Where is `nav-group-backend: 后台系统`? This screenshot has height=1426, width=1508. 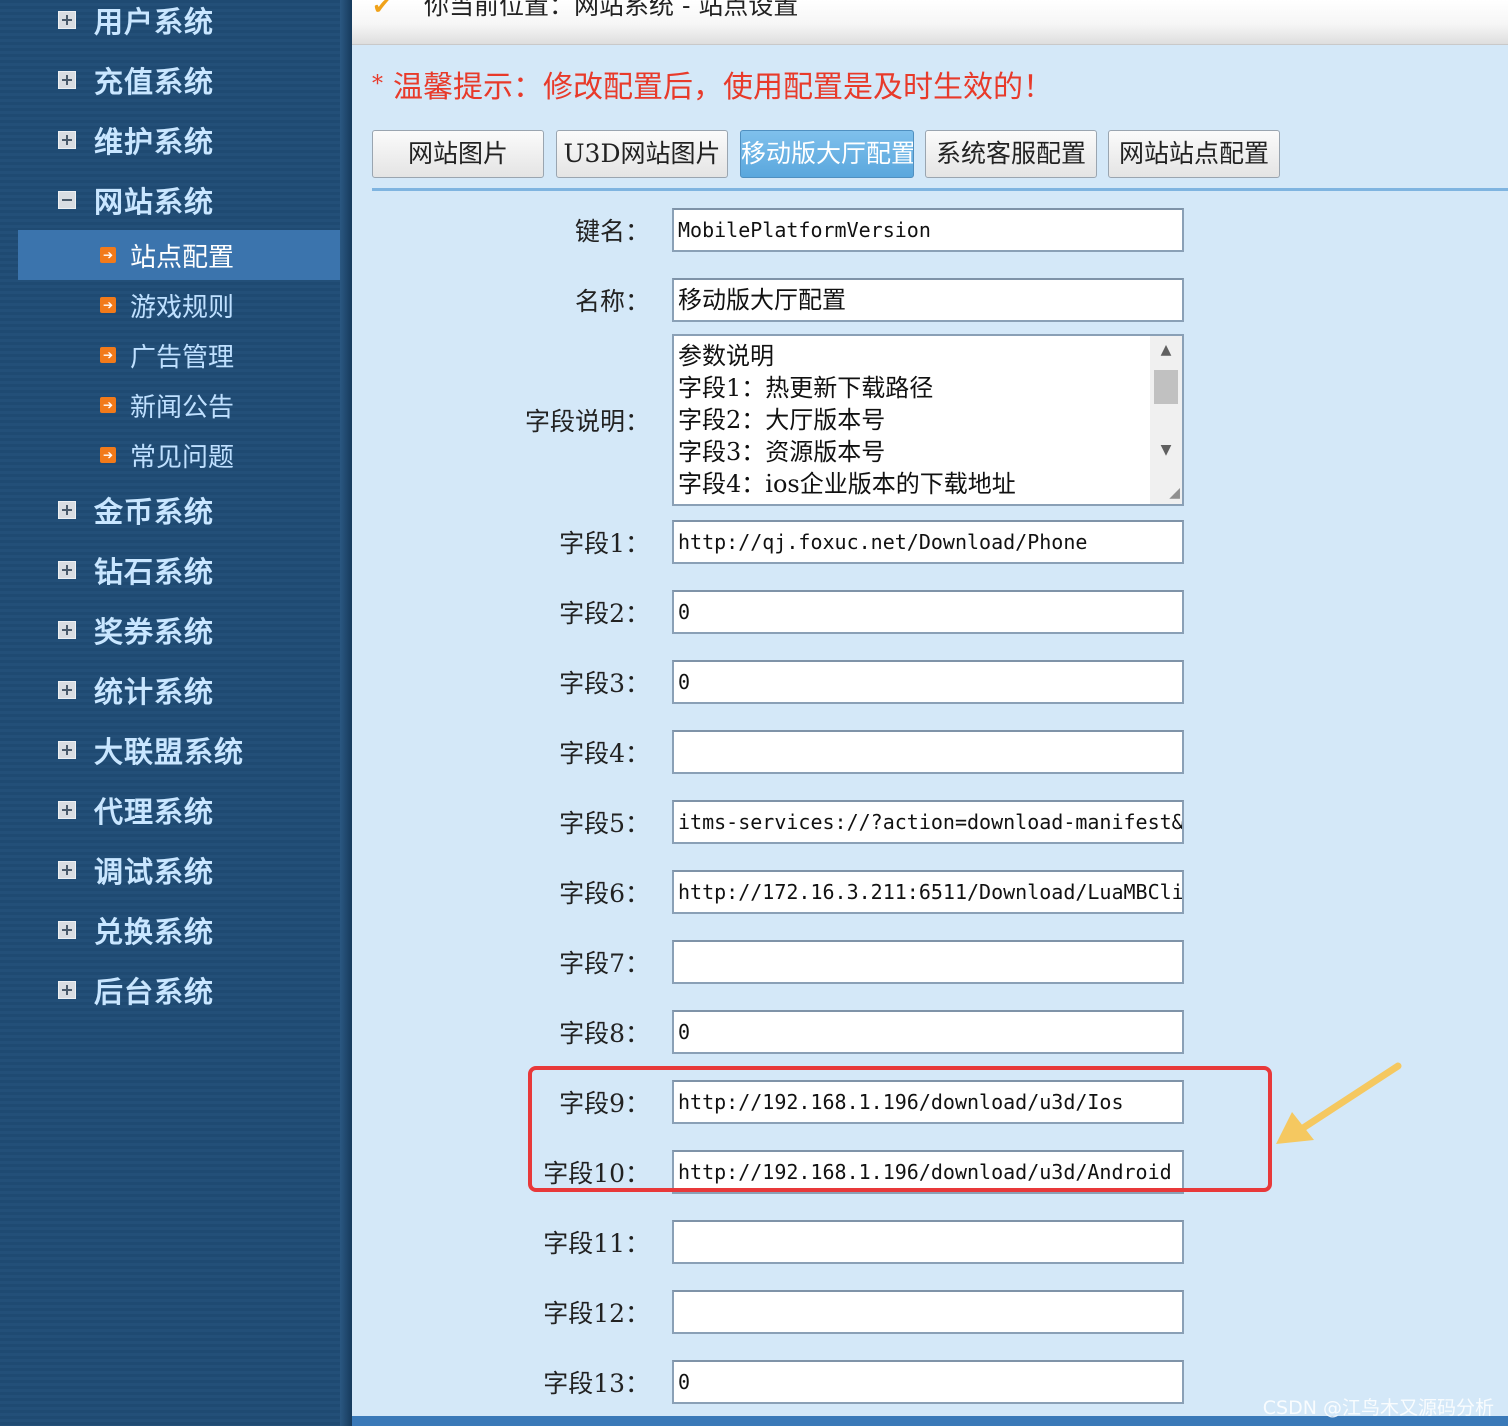
nav-group-backend: 后台系统 is located at coordinates (136, 990).